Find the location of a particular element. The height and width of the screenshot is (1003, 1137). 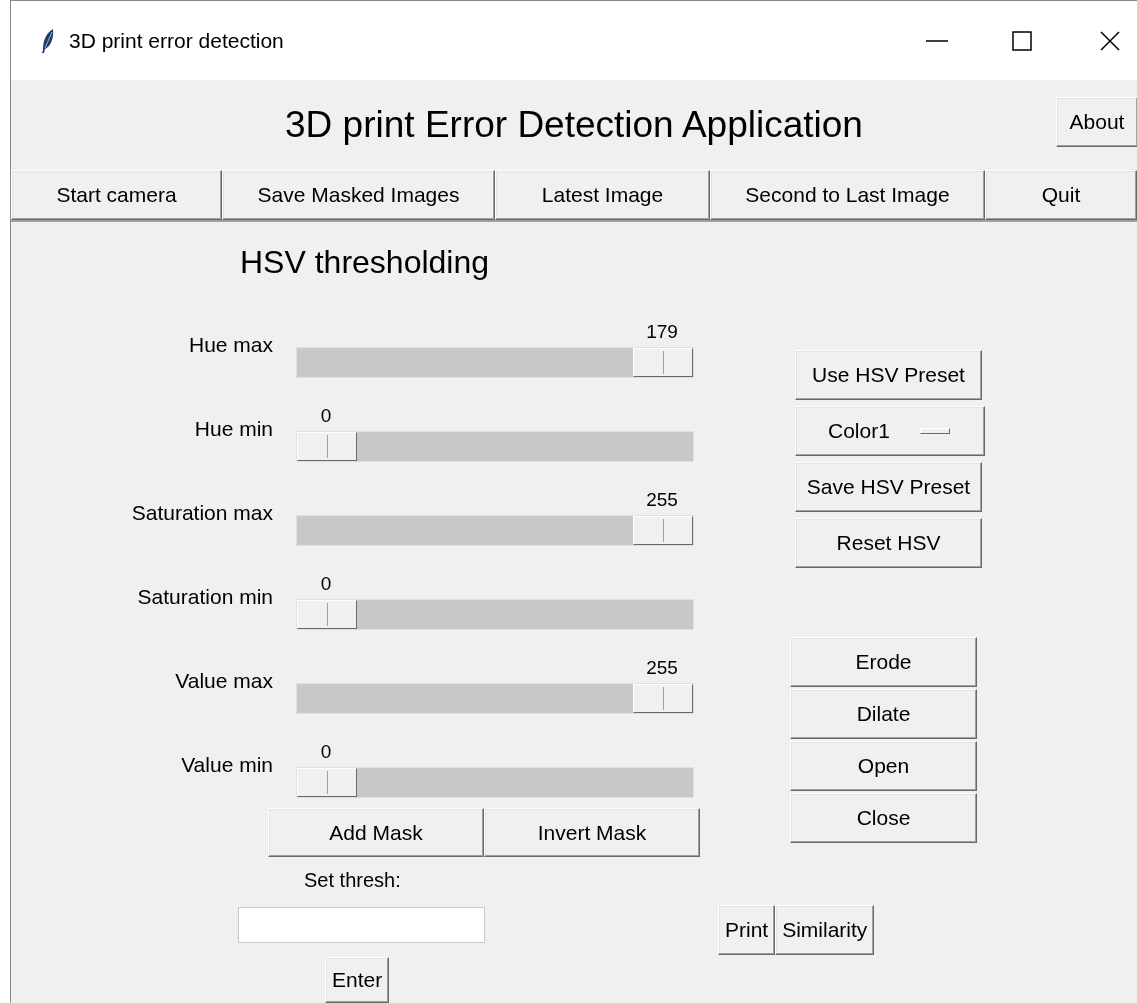

mask-button: Invert Mask is located at coordinates (592, 832).